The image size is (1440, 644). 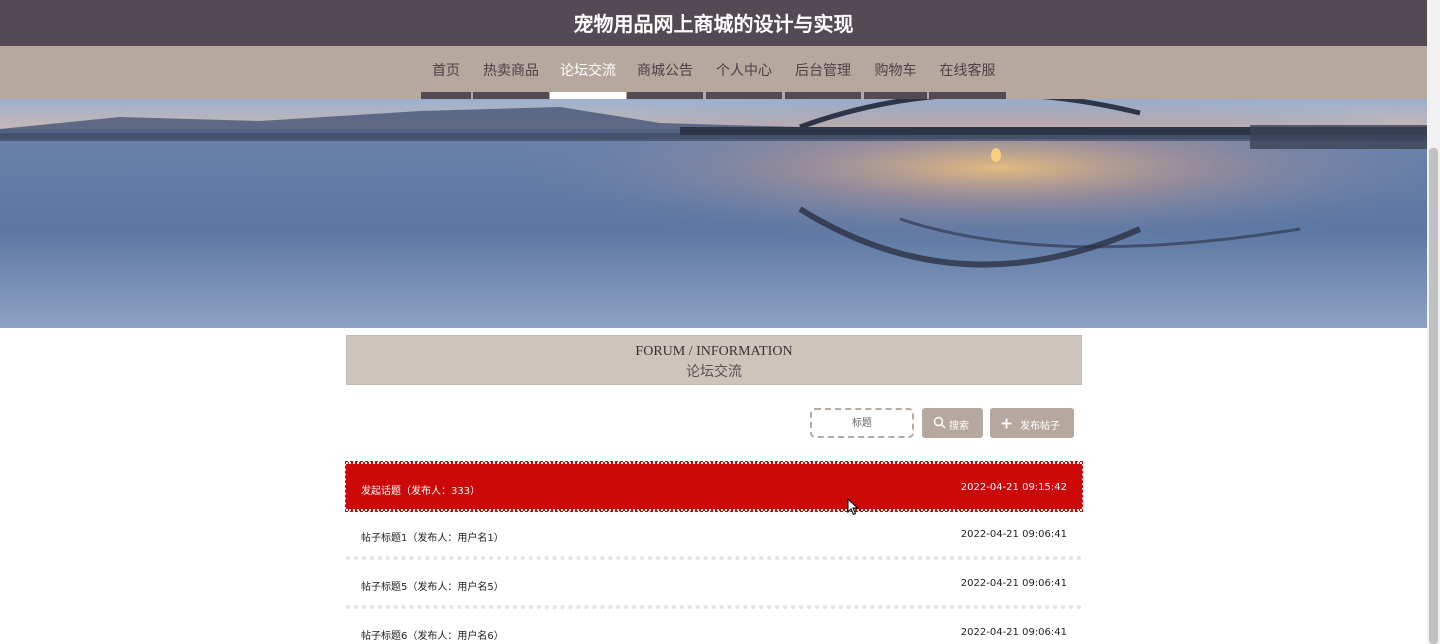 I want to click on nav-item-profile: 个人中心, so click(x=744, y=72).